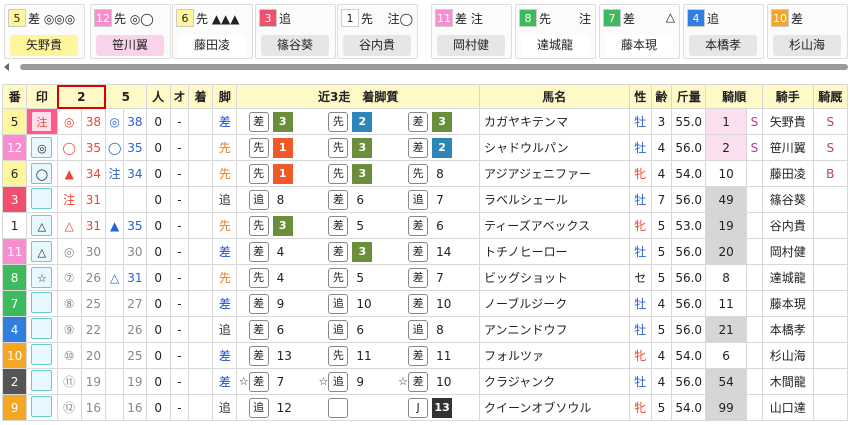 Image resolution: width=850 pixels, height=425 pixels. What do you see at coordinates (639, 31) in the screenshot?
I see `horse-card: 7 差 △ 藤本現` at bounding box center [639, 31].